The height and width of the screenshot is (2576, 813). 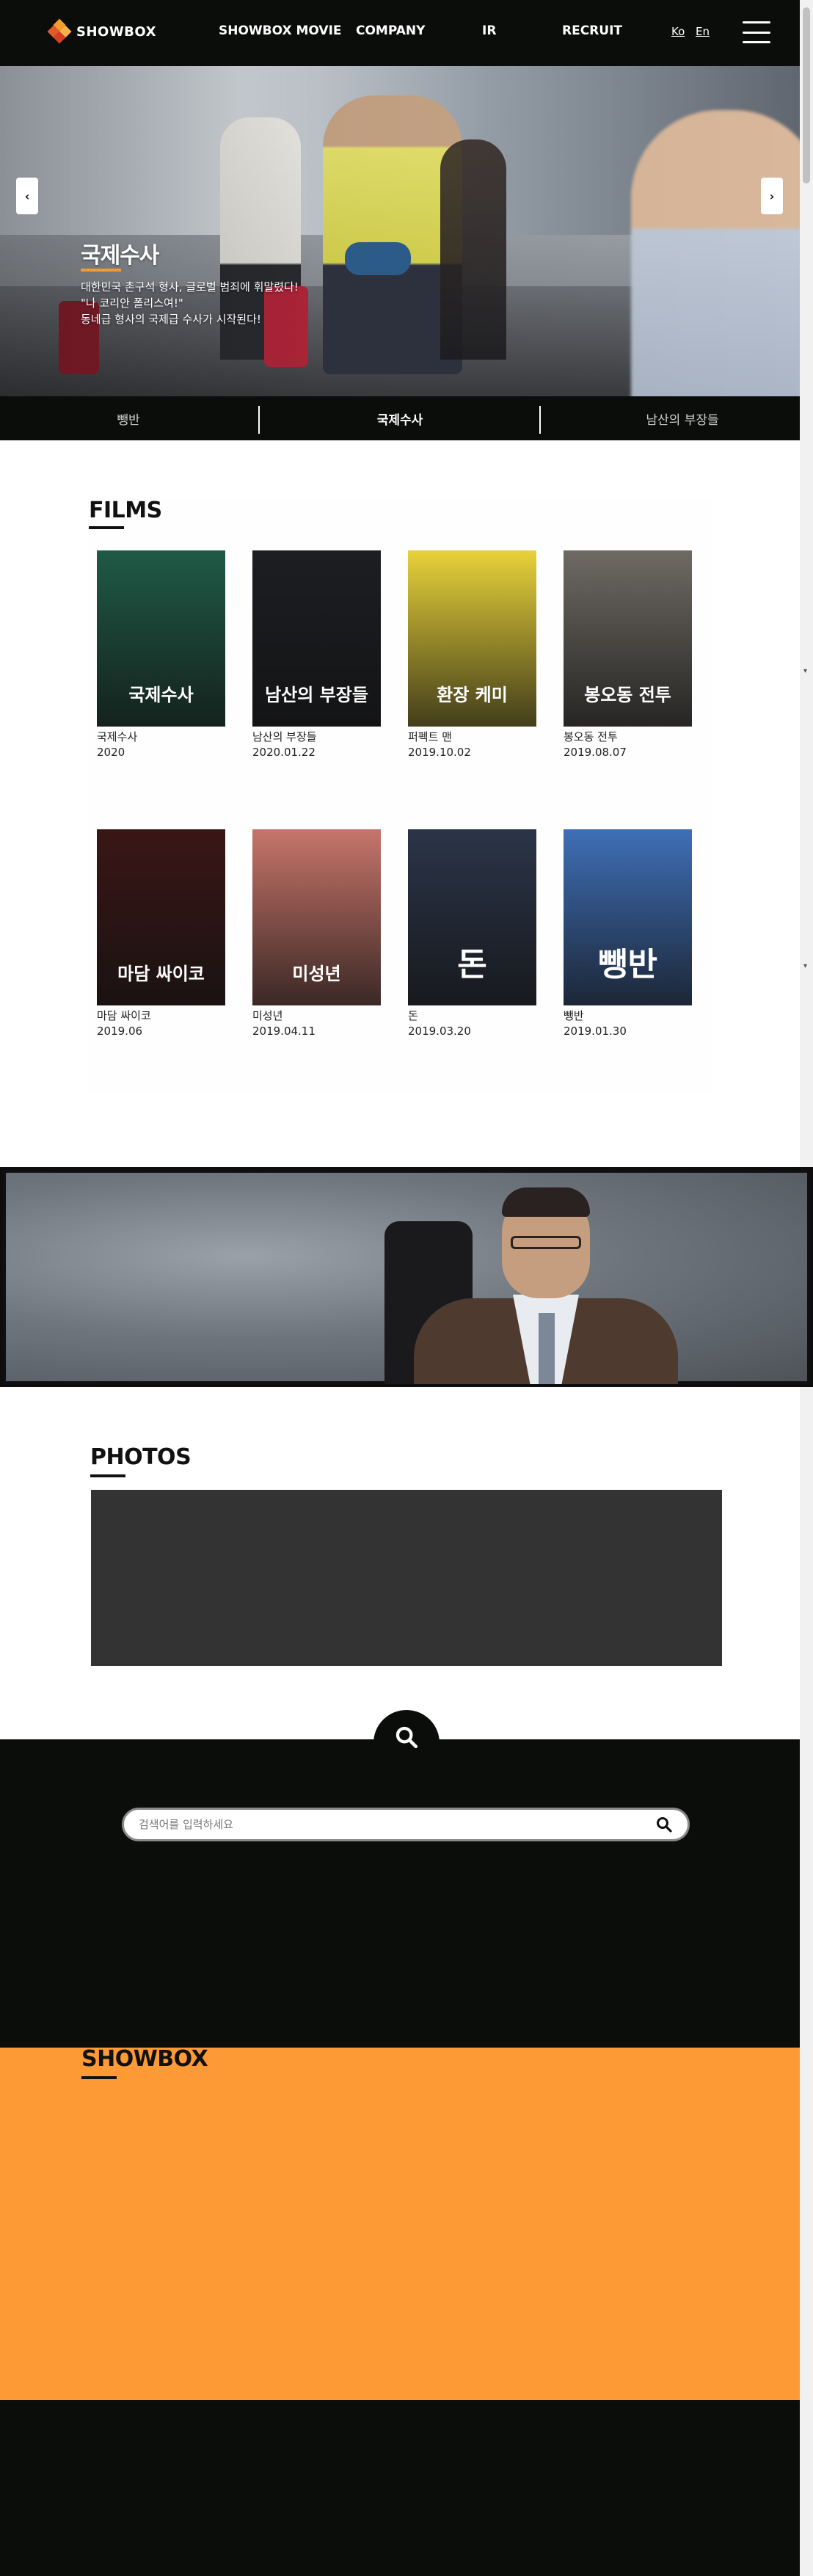 What do you see at coordinates (703, 31) in the screenshot?
I see `lang-en-link: En` at bounding box center [703, 31].